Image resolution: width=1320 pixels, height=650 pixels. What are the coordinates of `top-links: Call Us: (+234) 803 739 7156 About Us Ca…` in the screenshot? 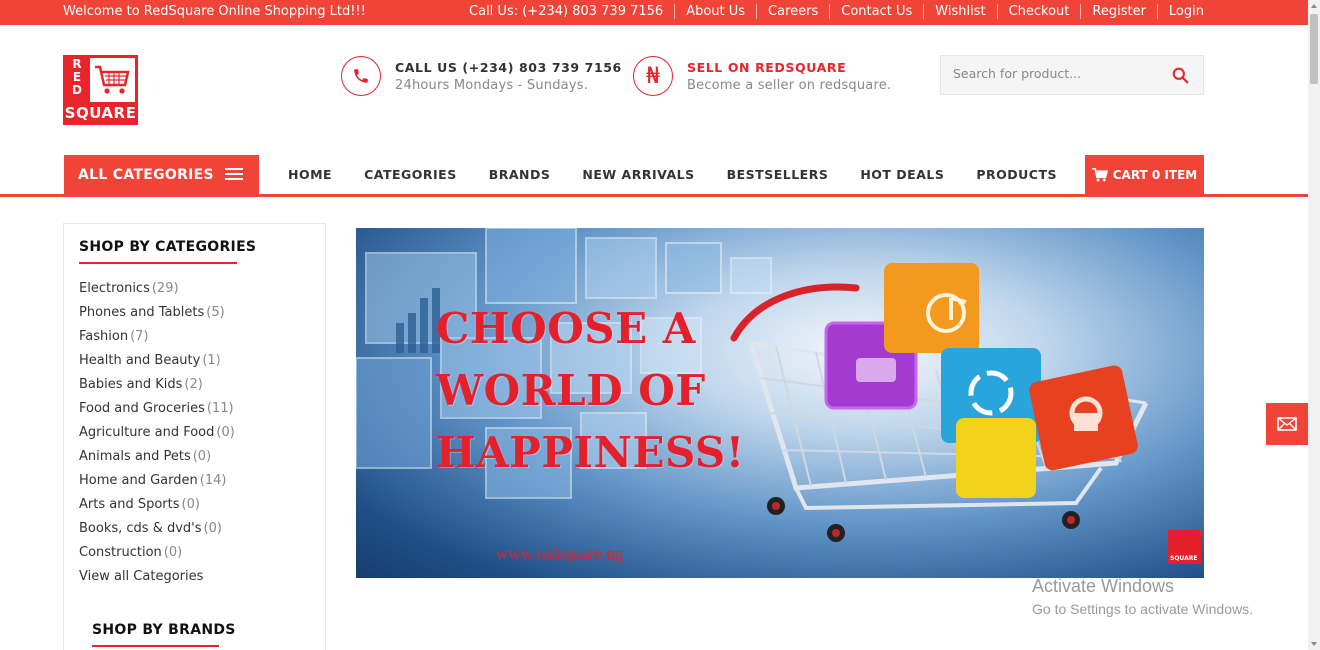 It's located at (831, 11).